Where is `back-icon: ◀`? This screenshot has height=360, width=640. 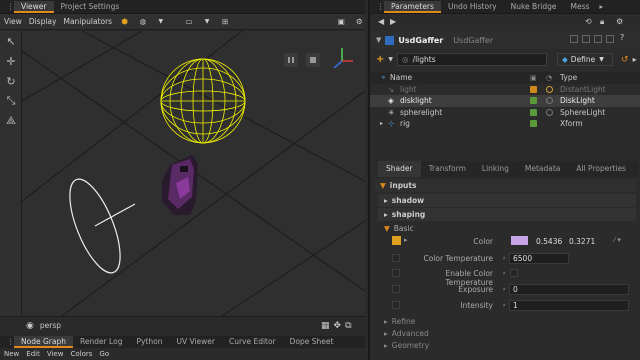 back-icon: ◀ is located at coordinates (381, 21).